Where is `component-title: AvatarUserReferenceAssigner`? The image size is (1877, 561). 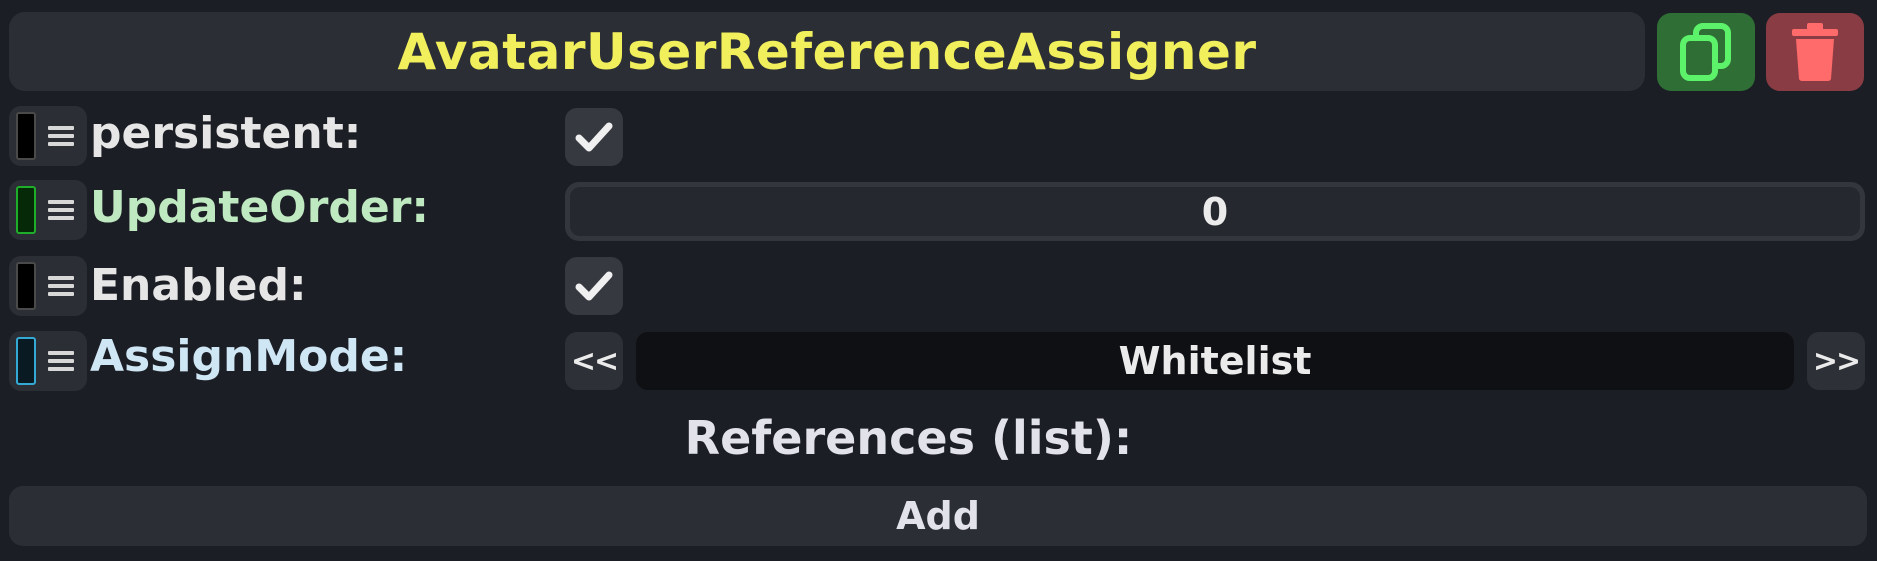
component-title: AvatarUserReferenceAssigner is located at coordinates (827, 51).